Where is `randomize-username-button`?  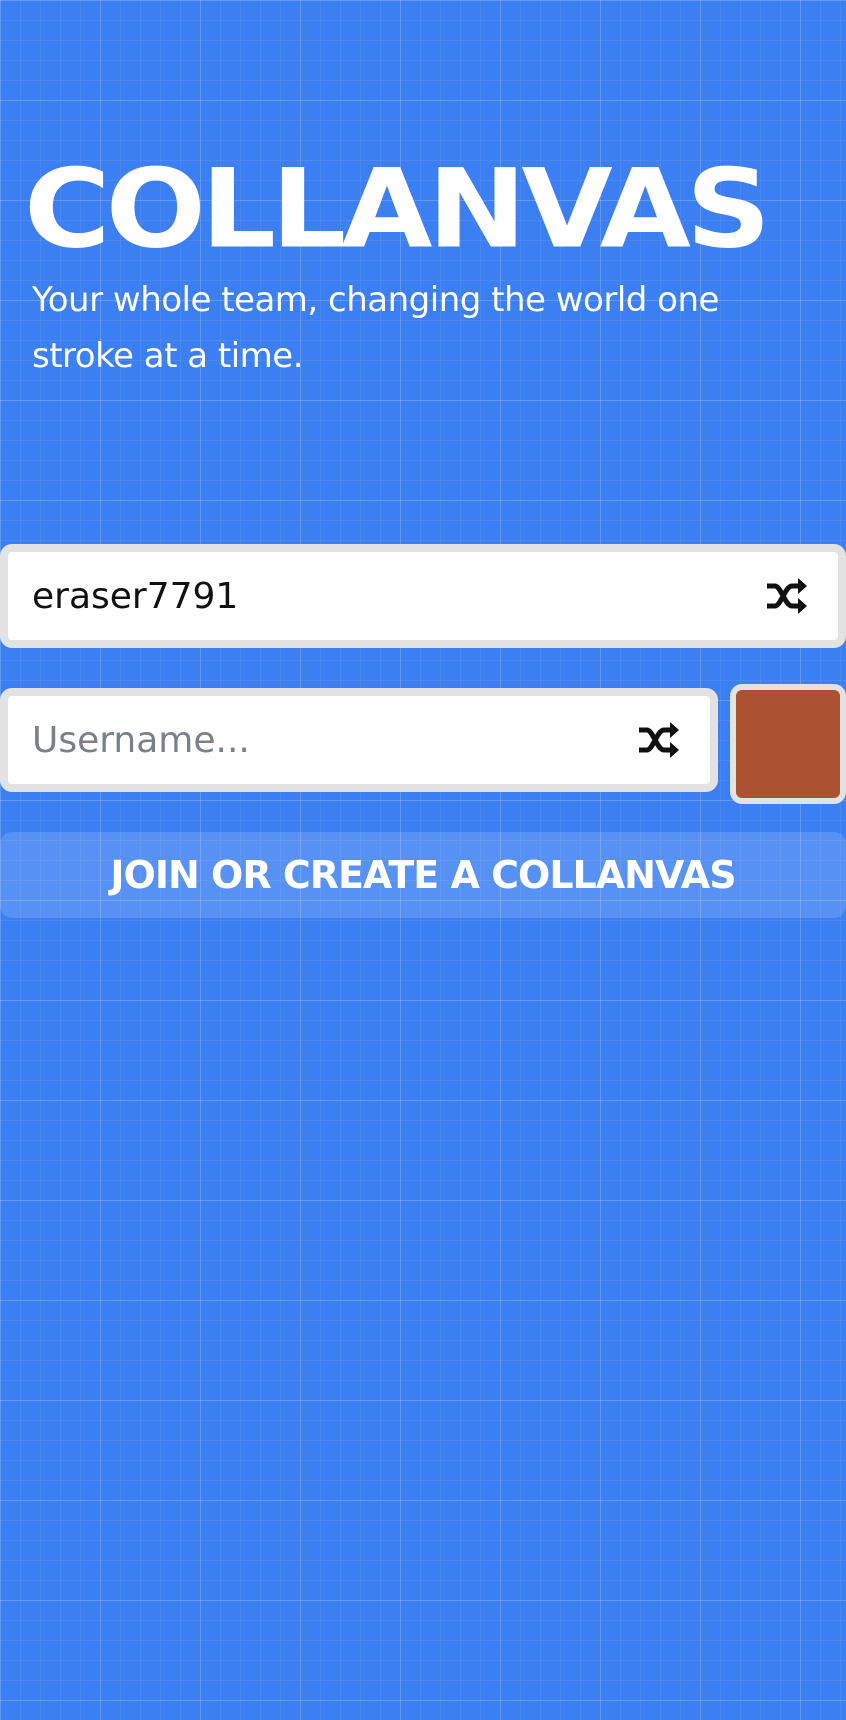 randomize-username-button is located at coordinates (658, 740).